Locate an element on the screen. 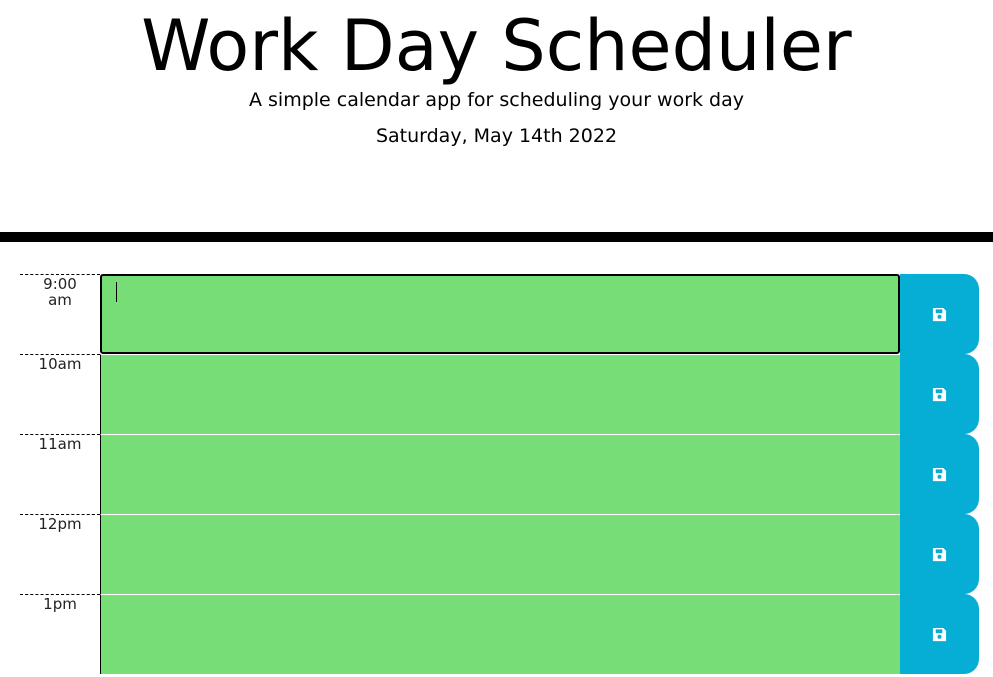  hour-label: 10am is located at coordinates (60, 394).